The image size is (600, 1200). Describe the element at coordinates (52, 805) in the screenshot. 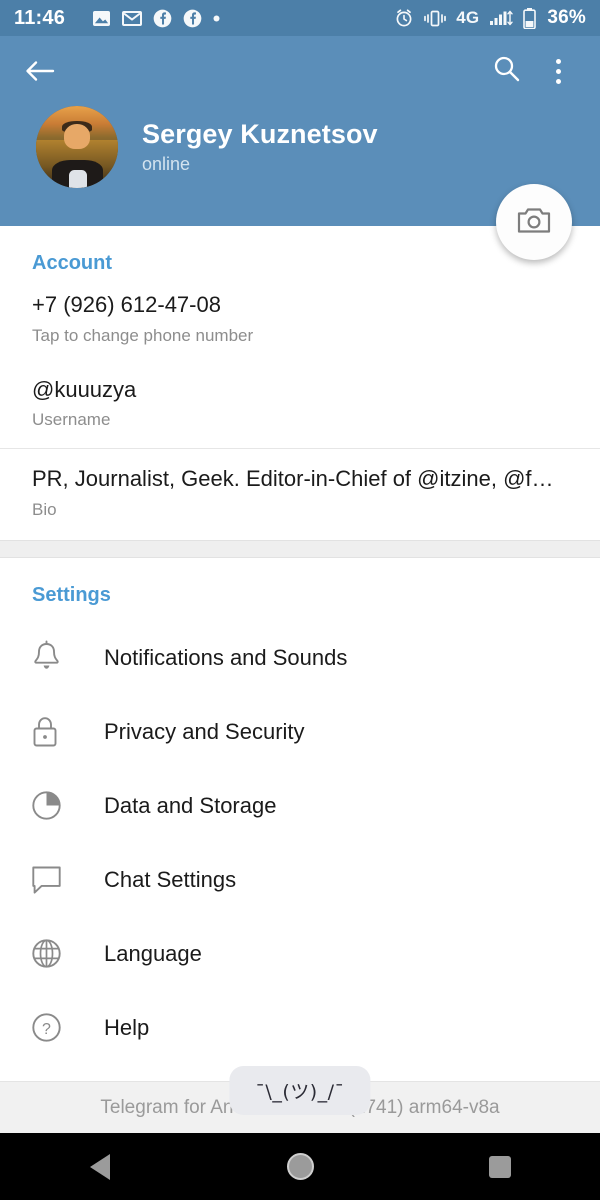

I see `pie-chart-icon` at that location.